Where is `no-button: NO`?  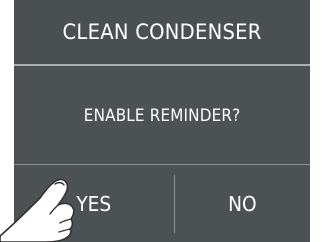 no-button: NO is located at coordinates (242, 203).